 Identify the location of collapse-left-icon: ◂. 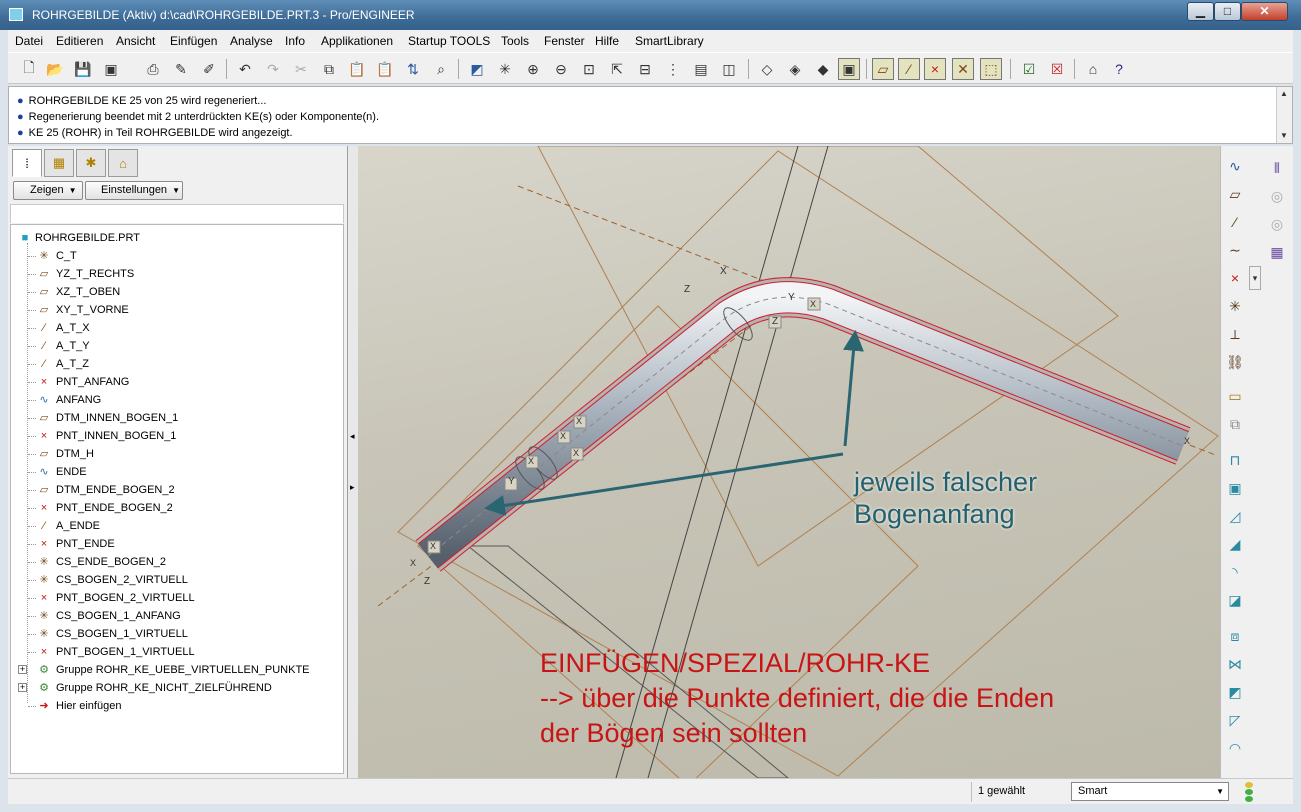
(352, 436).